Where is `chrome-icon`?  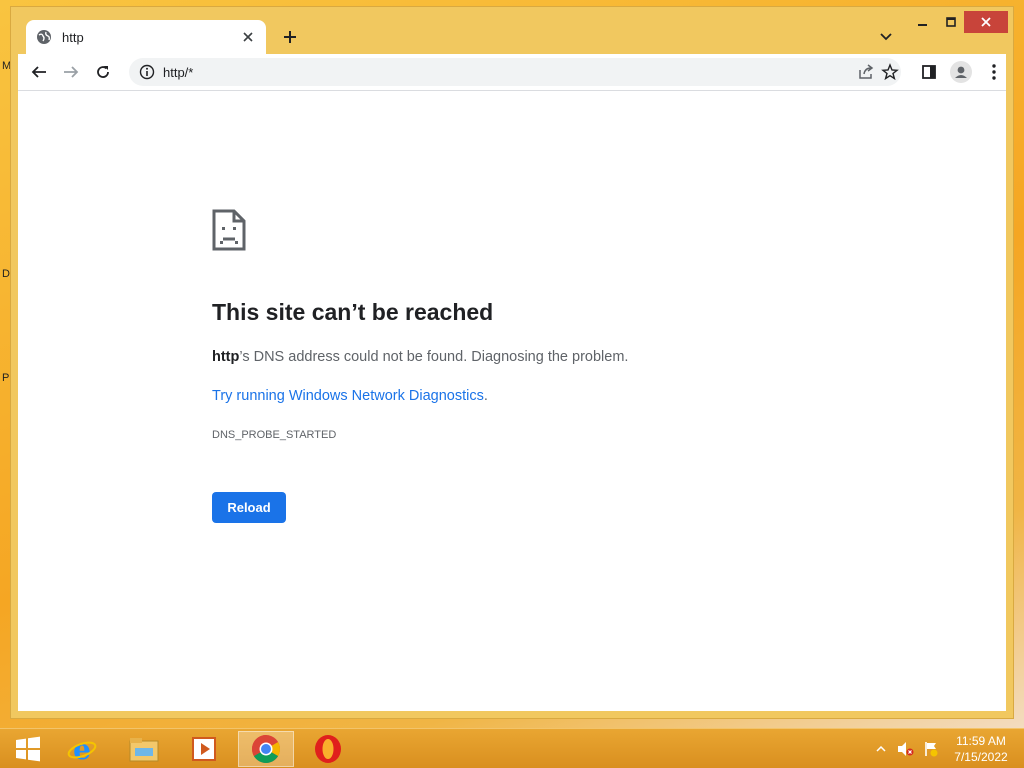
chrome-icon is located at coordinates (266, 749).